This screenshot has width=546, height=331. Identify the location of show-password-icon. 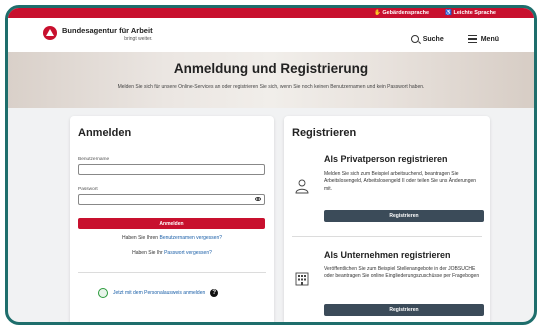
(258, 199).